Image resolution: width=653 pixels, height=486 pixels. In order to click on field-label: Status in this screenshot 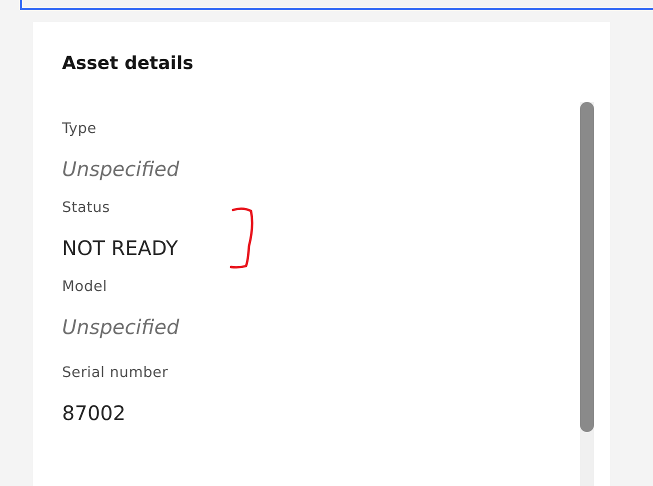, I will do `click(87, 208)`.